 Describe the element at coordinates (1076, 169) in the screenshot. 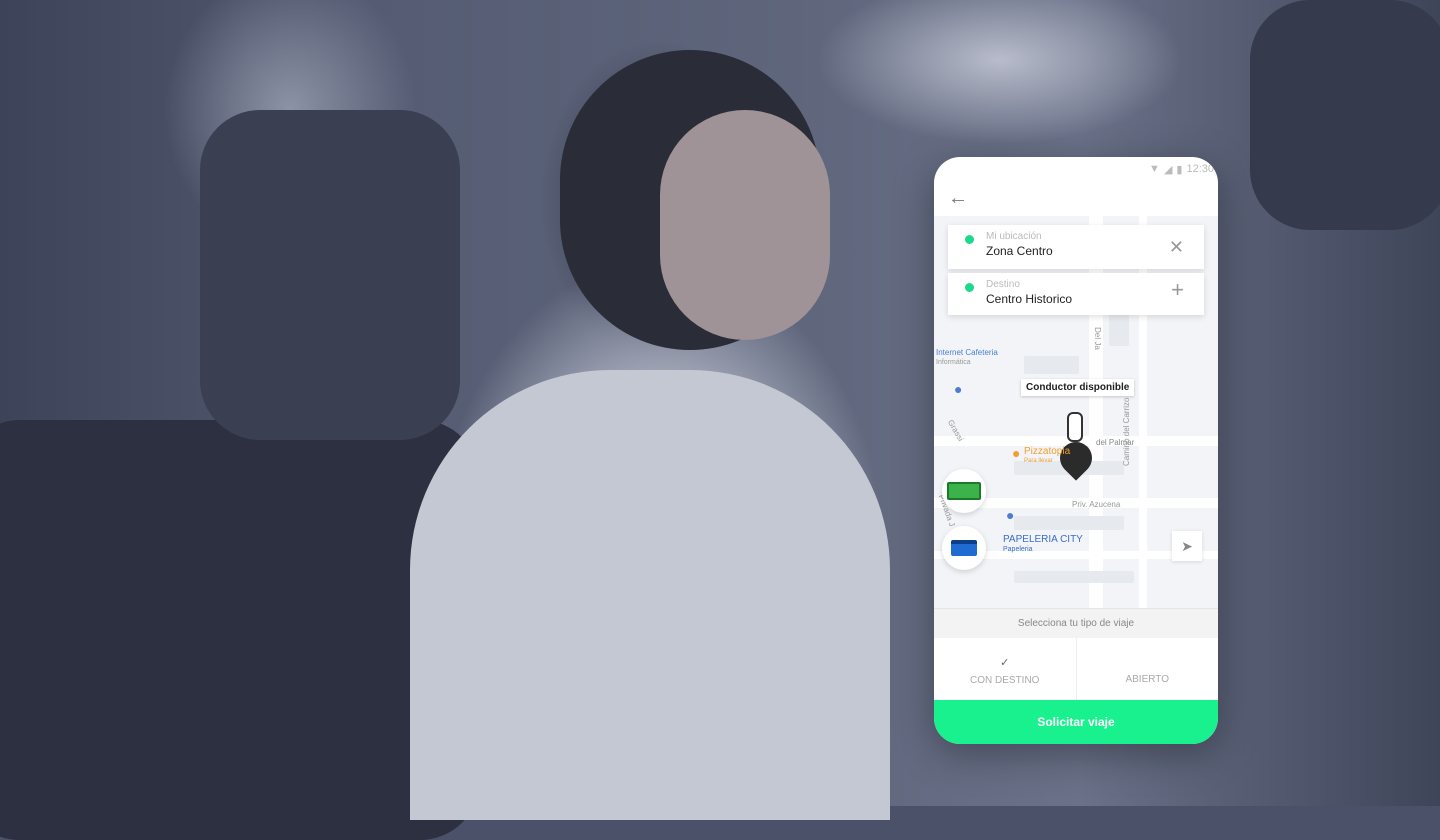

I see `status-bar: ▼ ◢ ▮ 12:30` at that location.